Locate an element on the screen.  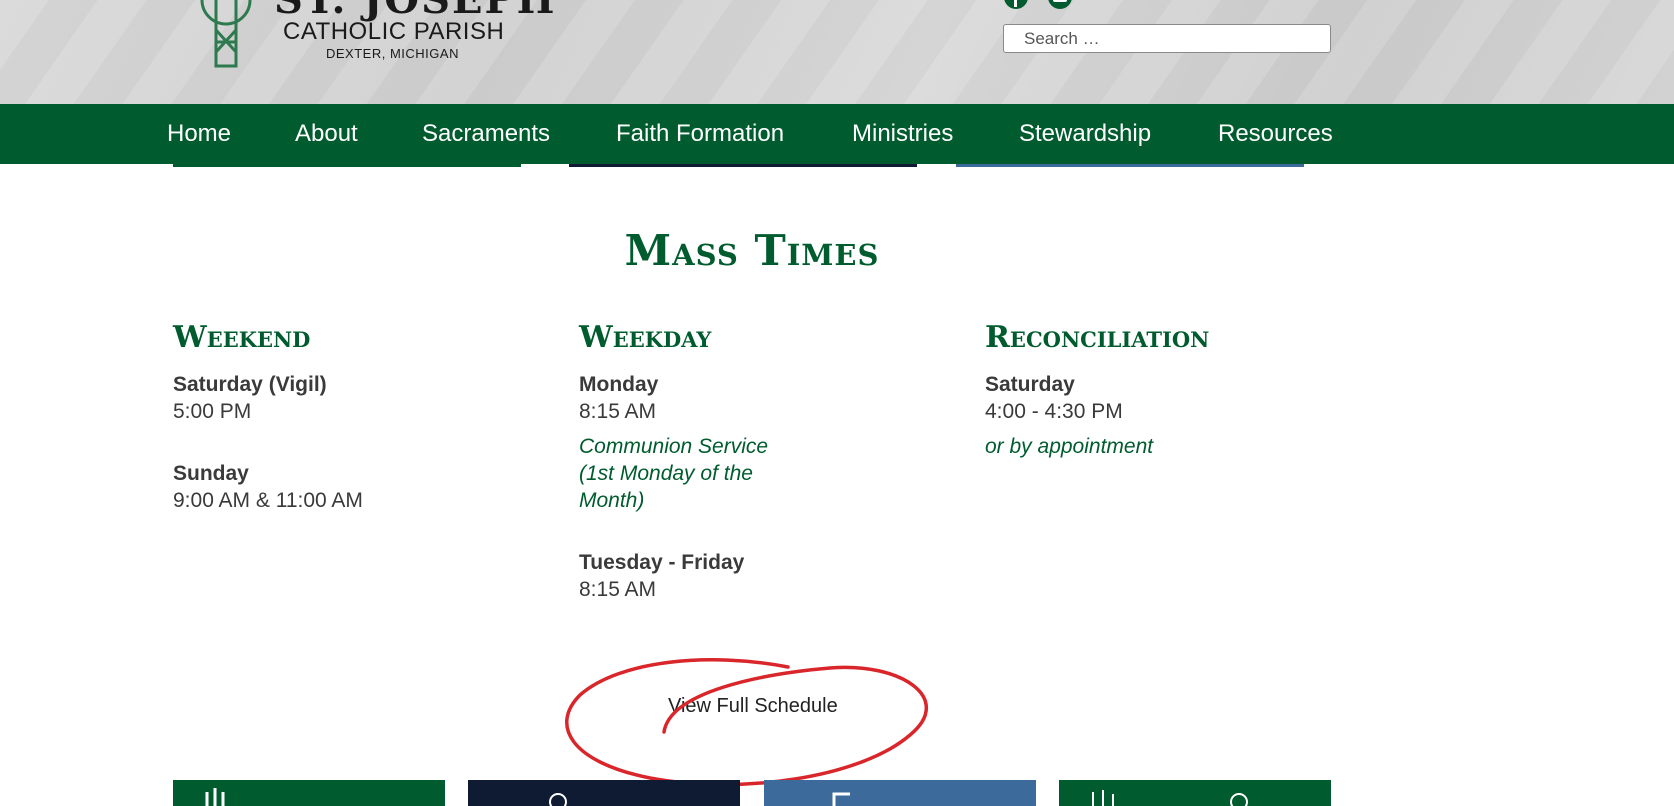
weekend-heading: Weekend is located at coordinates (242, 337).